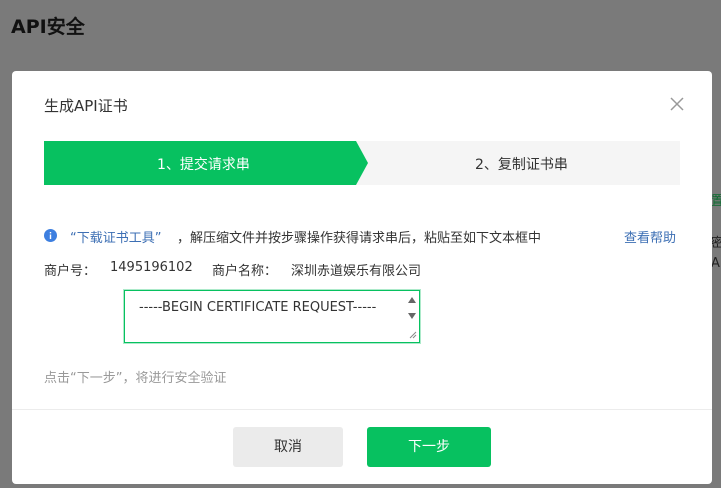 This screenshot has height=488, width=721. What do you see at coordinates (677, 104) in the screenshot?
I see `close-icon` at bounding box center [677, 104].